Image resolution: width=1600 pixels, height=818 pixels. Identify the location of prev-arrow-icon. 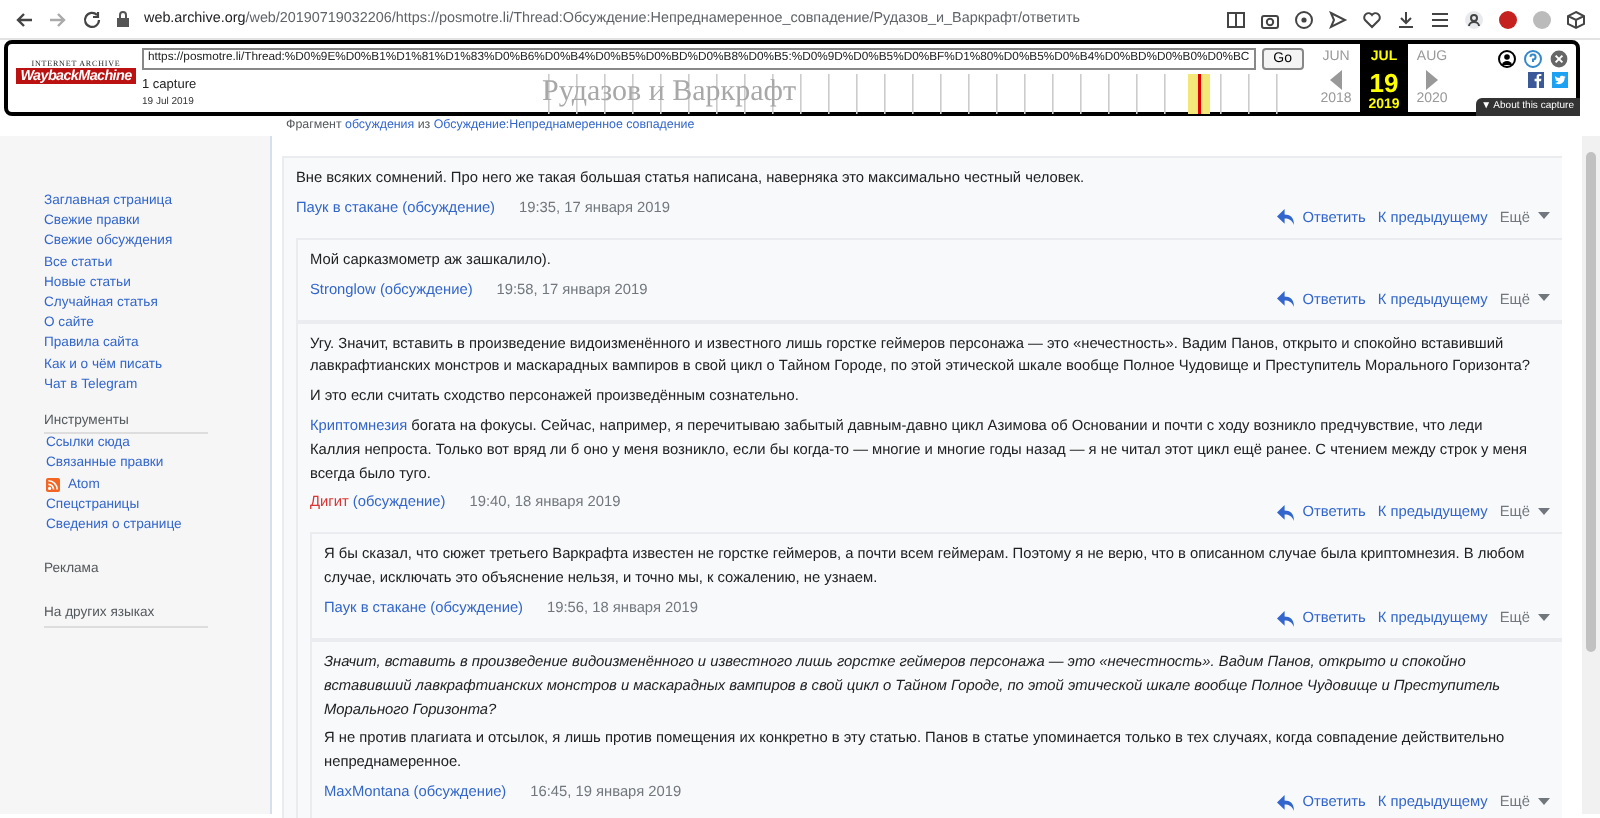
(1336, 79).